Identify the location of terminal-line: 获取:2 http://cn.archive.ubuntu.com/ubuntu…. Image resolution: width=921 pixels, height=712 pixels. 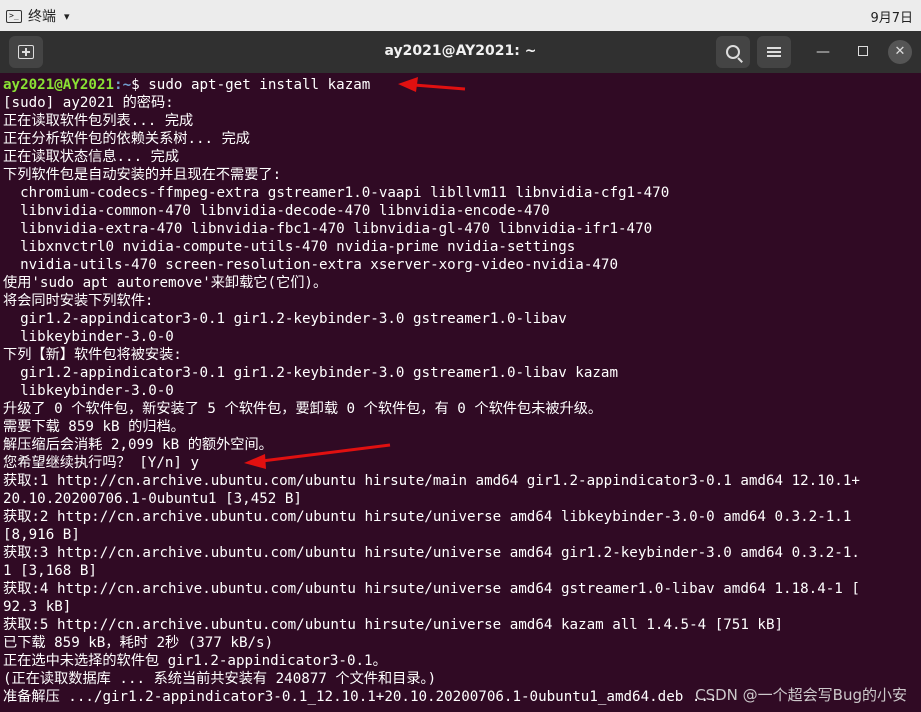
(427, 517).